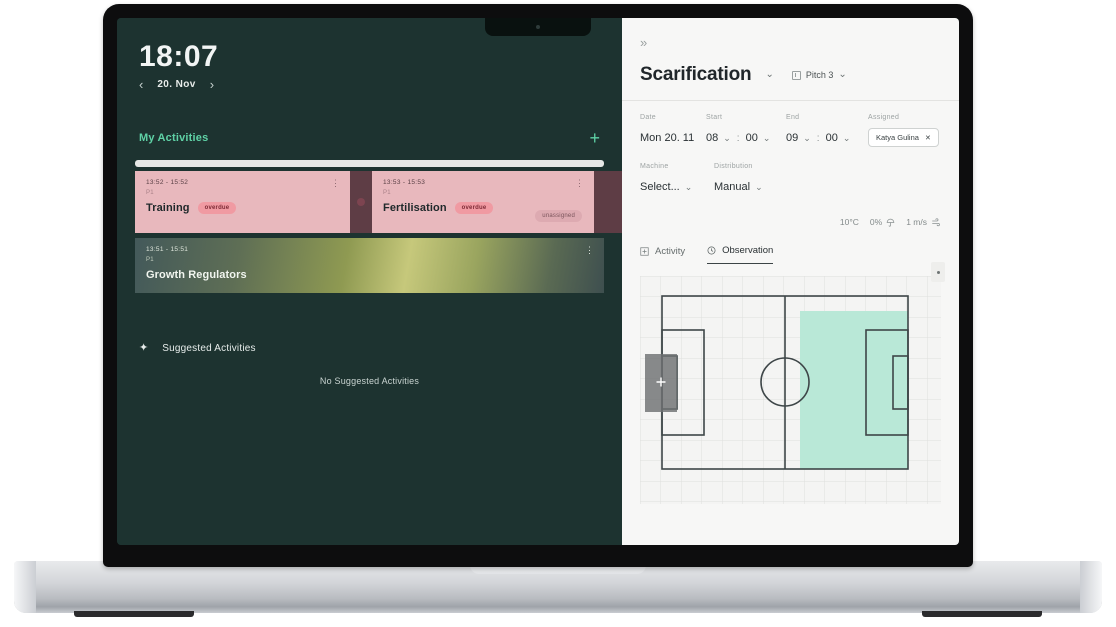 The height and width of the screenshot is (627, 1116). What do you see at coordinates (759, 178) in the screenshot?
I see `distribution-field: Distribution Manual ⌄` at bounding box center [759, 178].